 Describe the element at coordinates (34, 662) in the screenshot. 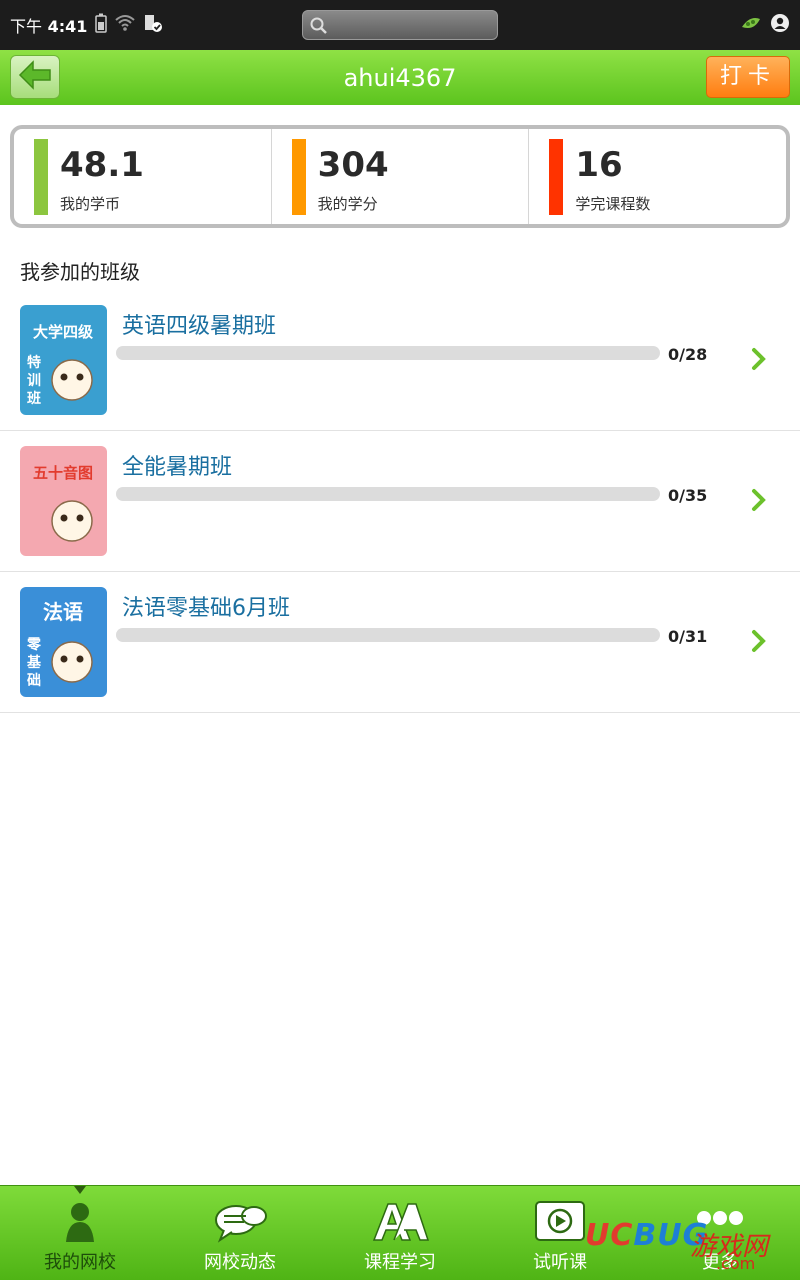

I see `thumbnail-side-char: 基` at that location.